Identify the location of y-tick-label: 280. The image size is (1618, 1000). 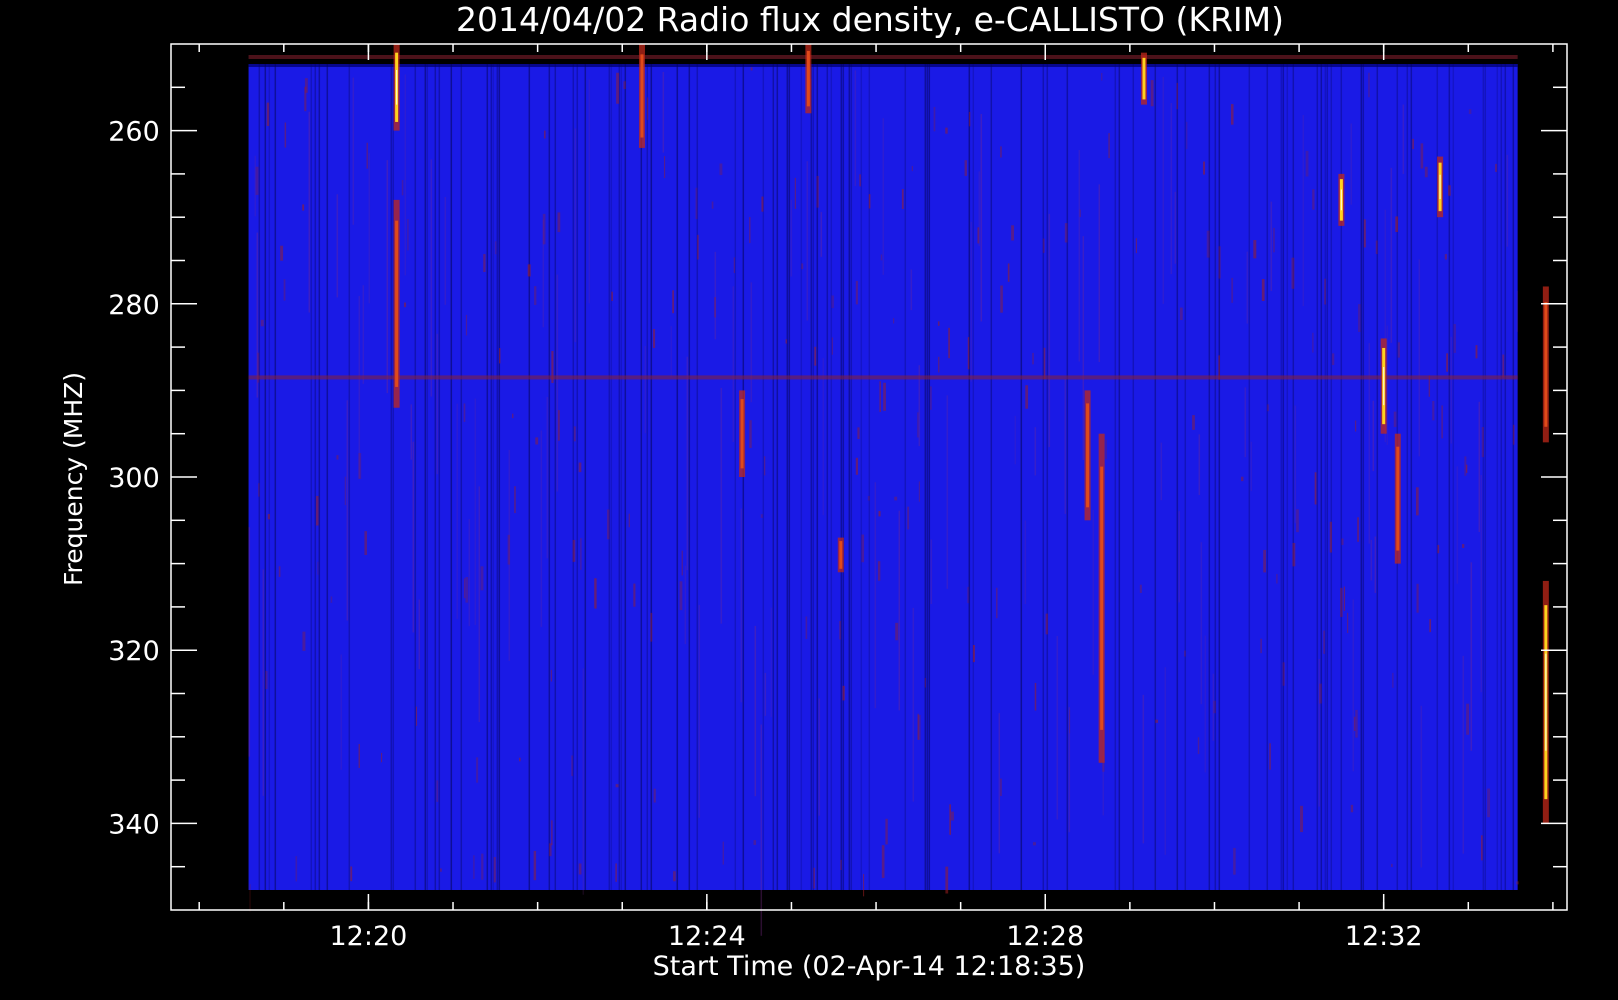
(134, 305).